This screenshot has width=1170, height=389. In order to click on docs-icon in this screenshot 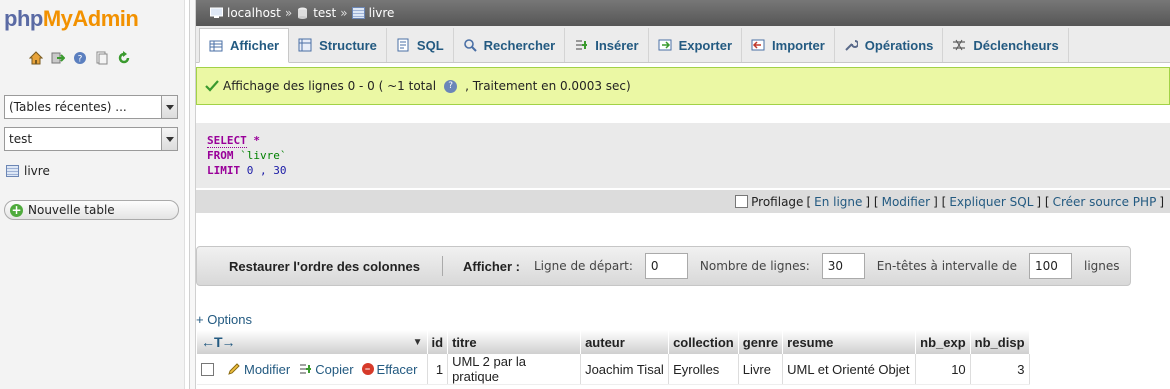, I will do `click(102, 58)`.